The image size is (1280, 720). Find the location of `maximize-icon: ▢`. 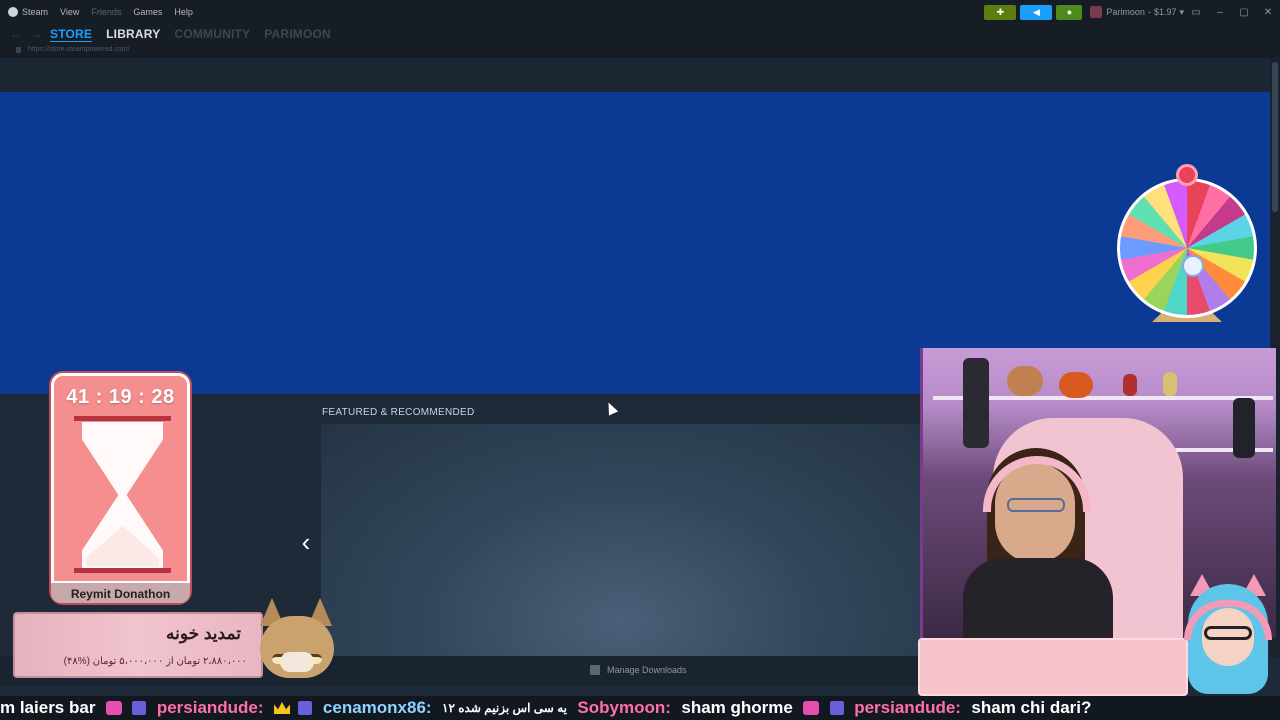

maximize-icon: ▢ is located at coordinates (1244, 12).